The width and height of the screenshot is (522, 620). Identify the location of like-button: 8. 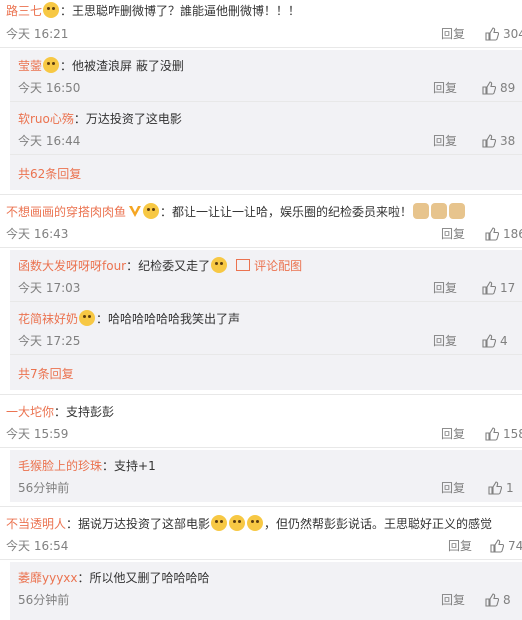
(498, 600).